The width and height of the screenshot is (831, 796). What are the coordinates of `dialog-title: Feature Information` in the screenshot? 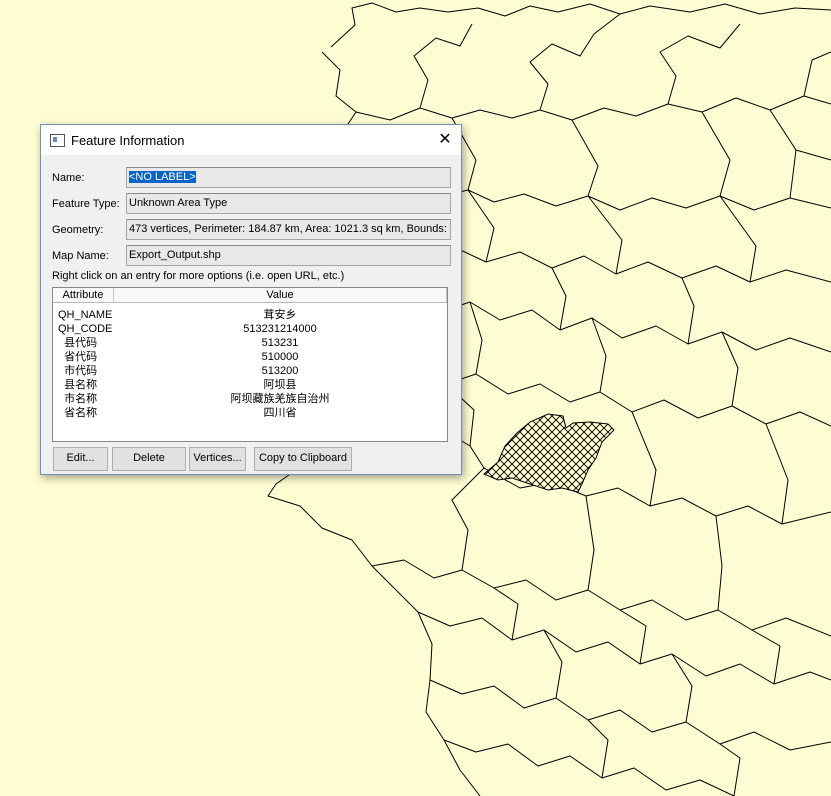 It's located at (128, 140).